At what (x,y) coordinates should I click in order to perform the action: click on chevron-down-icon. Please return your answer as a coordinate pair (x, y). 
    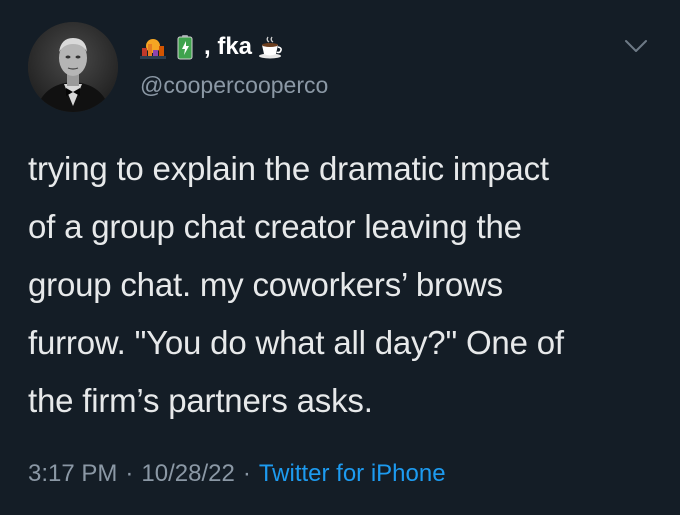
    Looking at the image, I should click on (636, 46).